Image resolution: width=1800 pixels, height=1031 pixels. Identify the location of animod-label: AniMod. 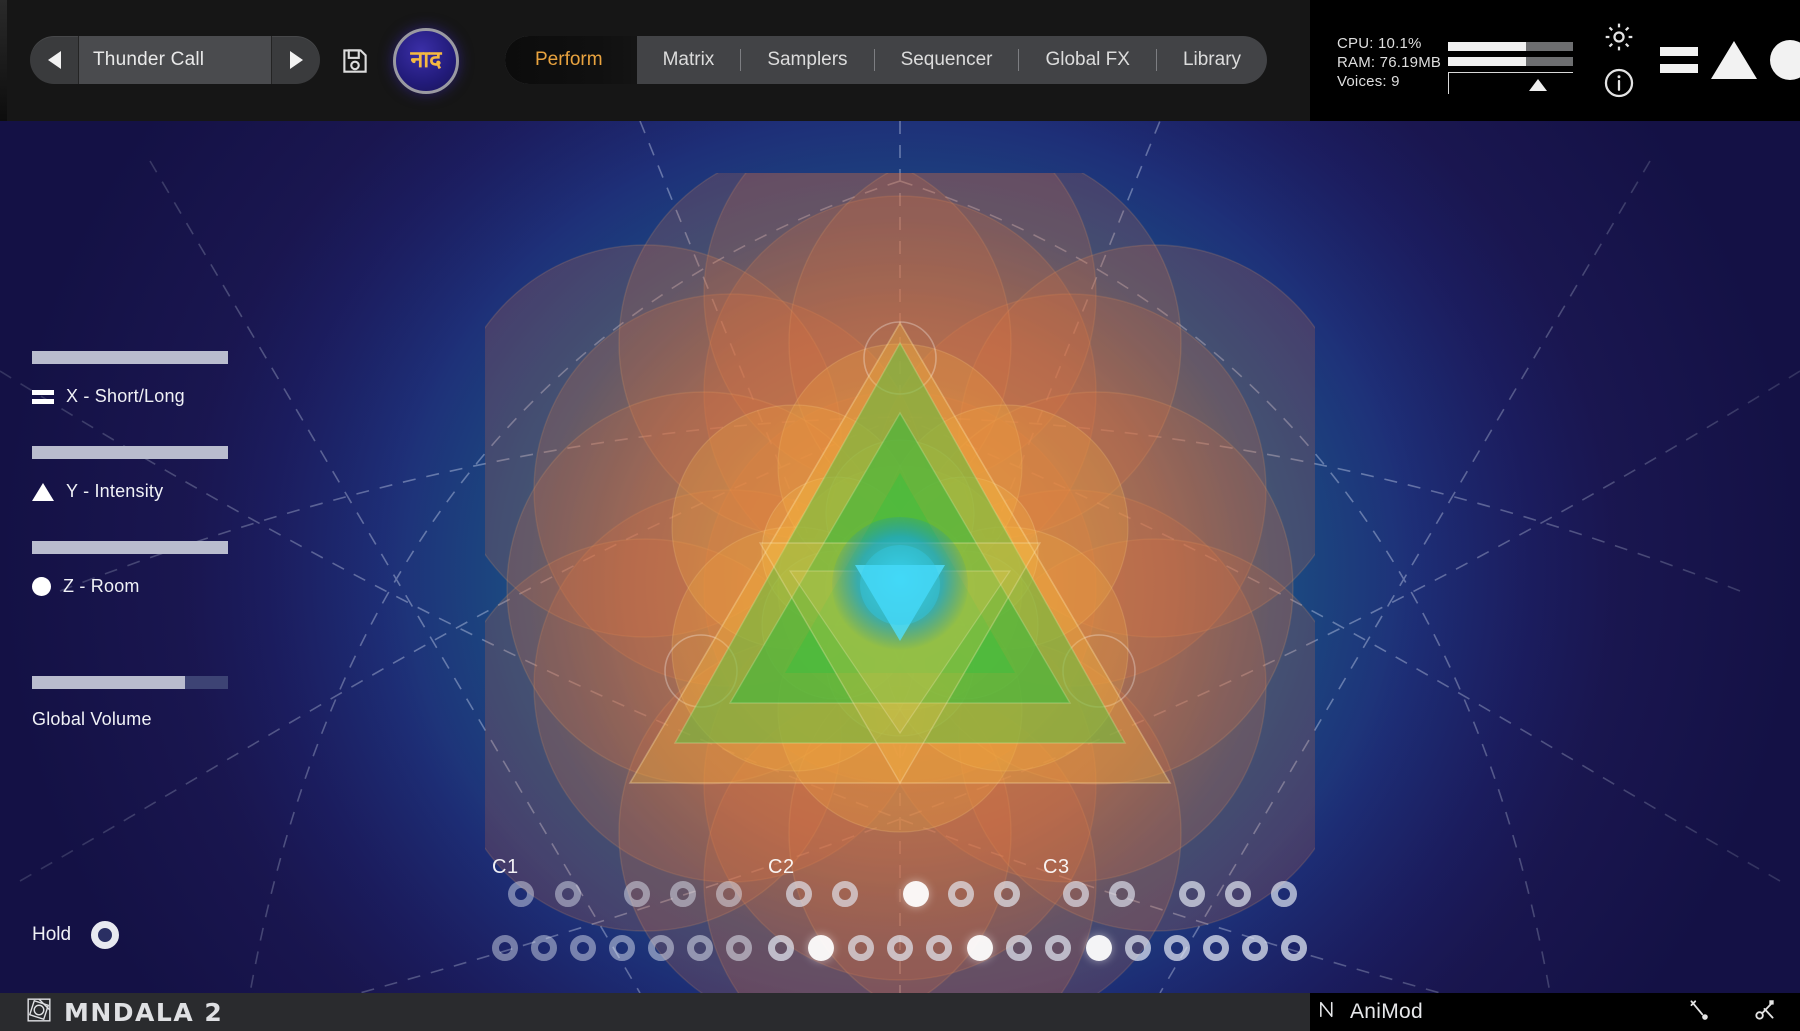
(1370, 1012).